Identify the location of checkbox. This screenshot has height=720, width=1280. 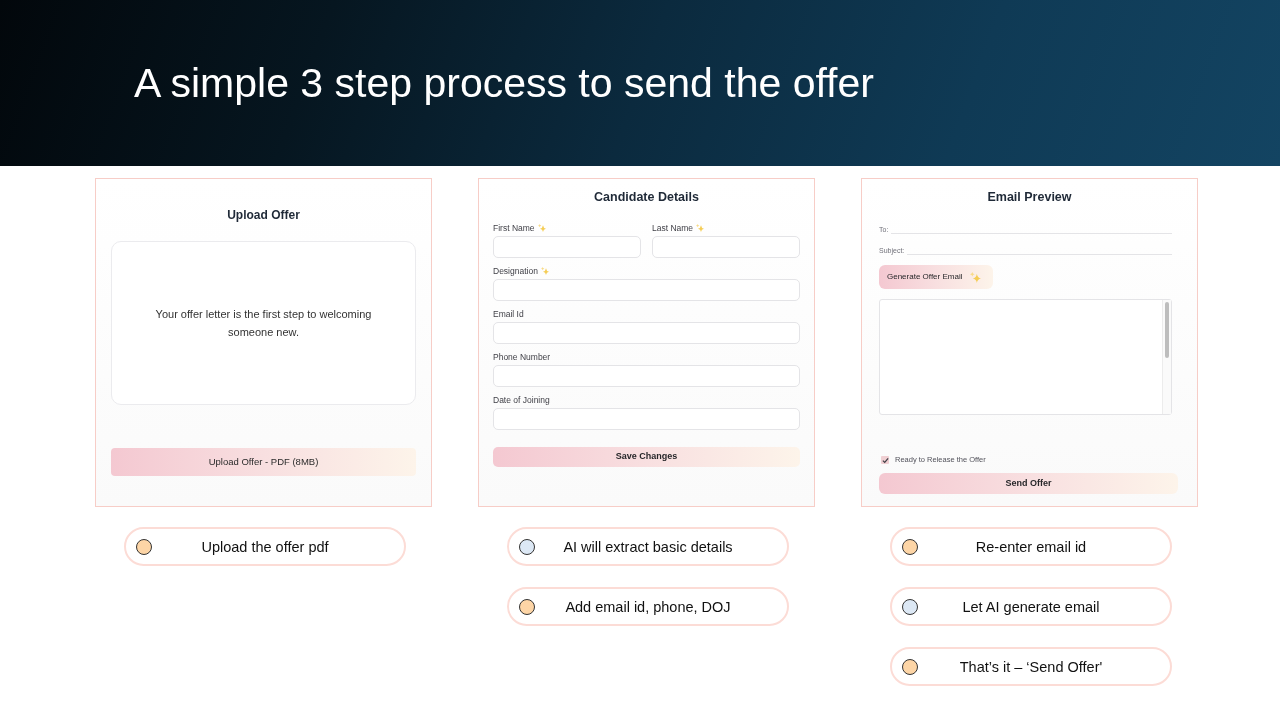
(885, 460).